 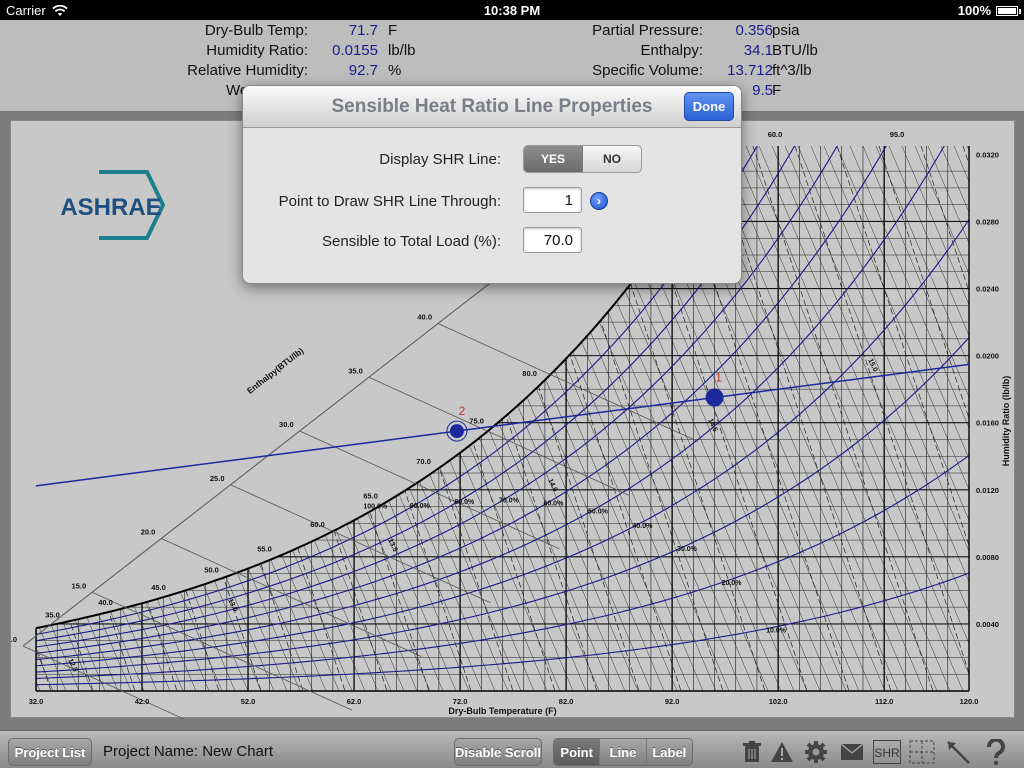 What do you see at coordinates (158, 587) in the screenshot?
I see `saturation-tick-label: 45.0` at bounding box center [158, 587].